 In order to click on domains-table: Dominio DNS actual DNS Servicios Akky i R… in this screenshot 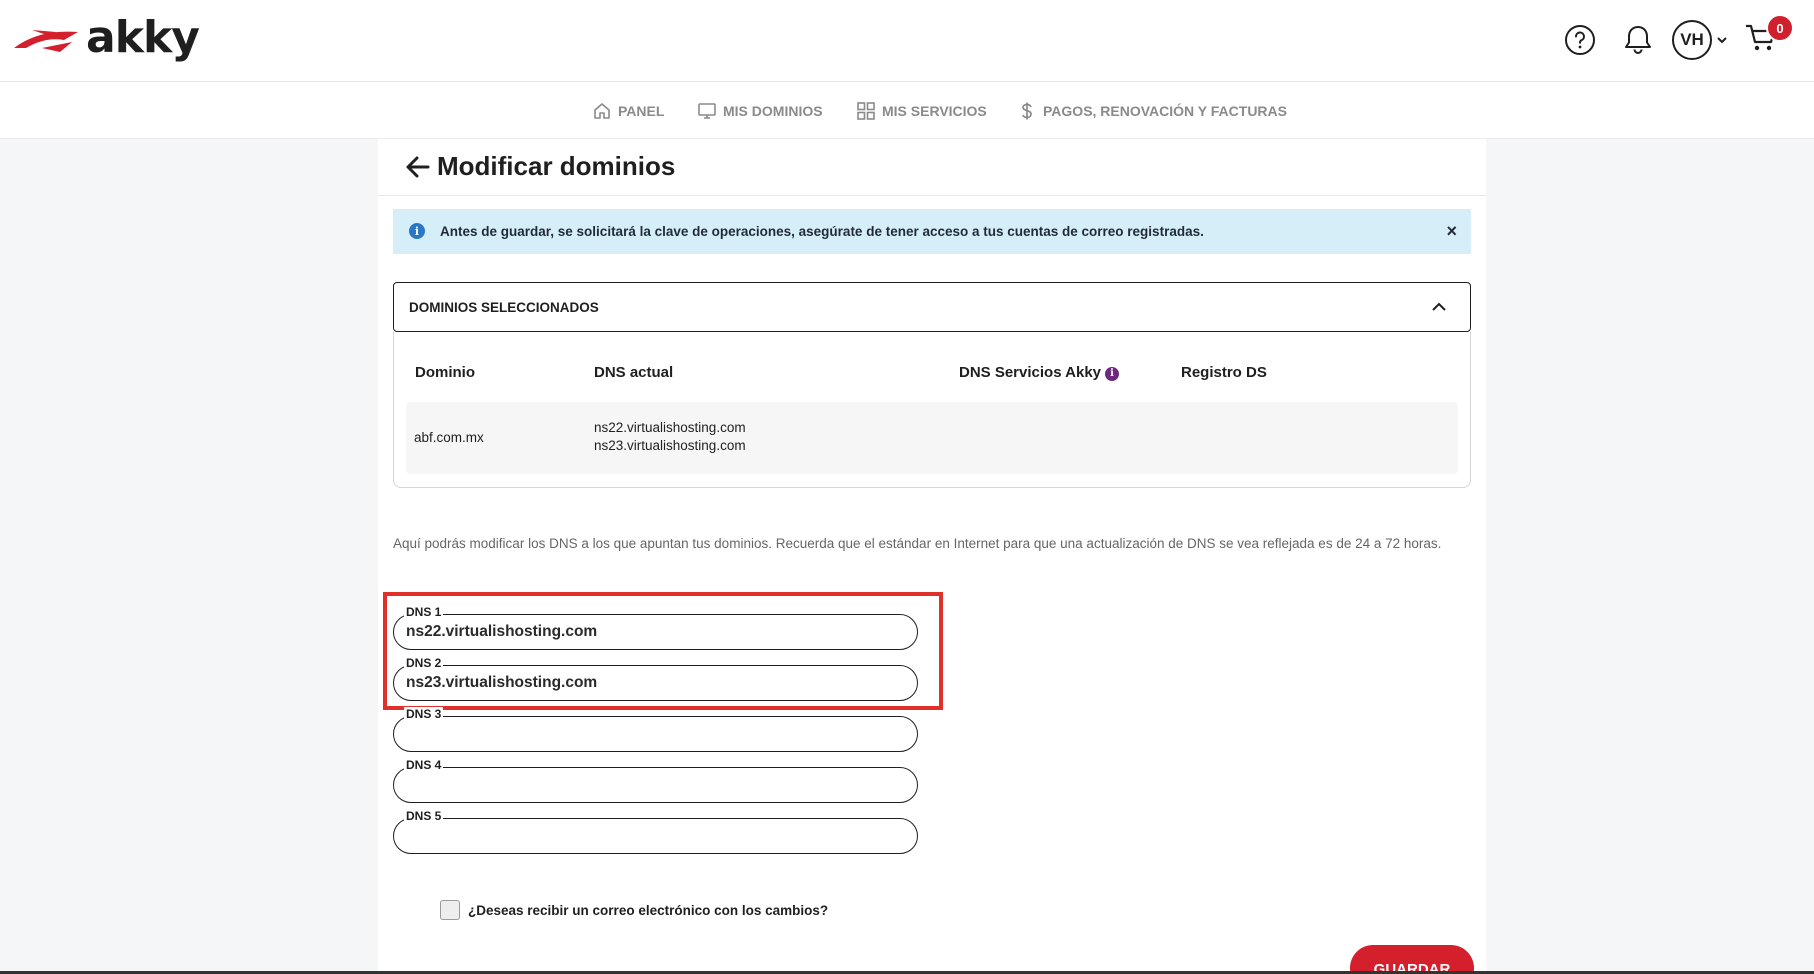, I will do `click(932, 410)`.